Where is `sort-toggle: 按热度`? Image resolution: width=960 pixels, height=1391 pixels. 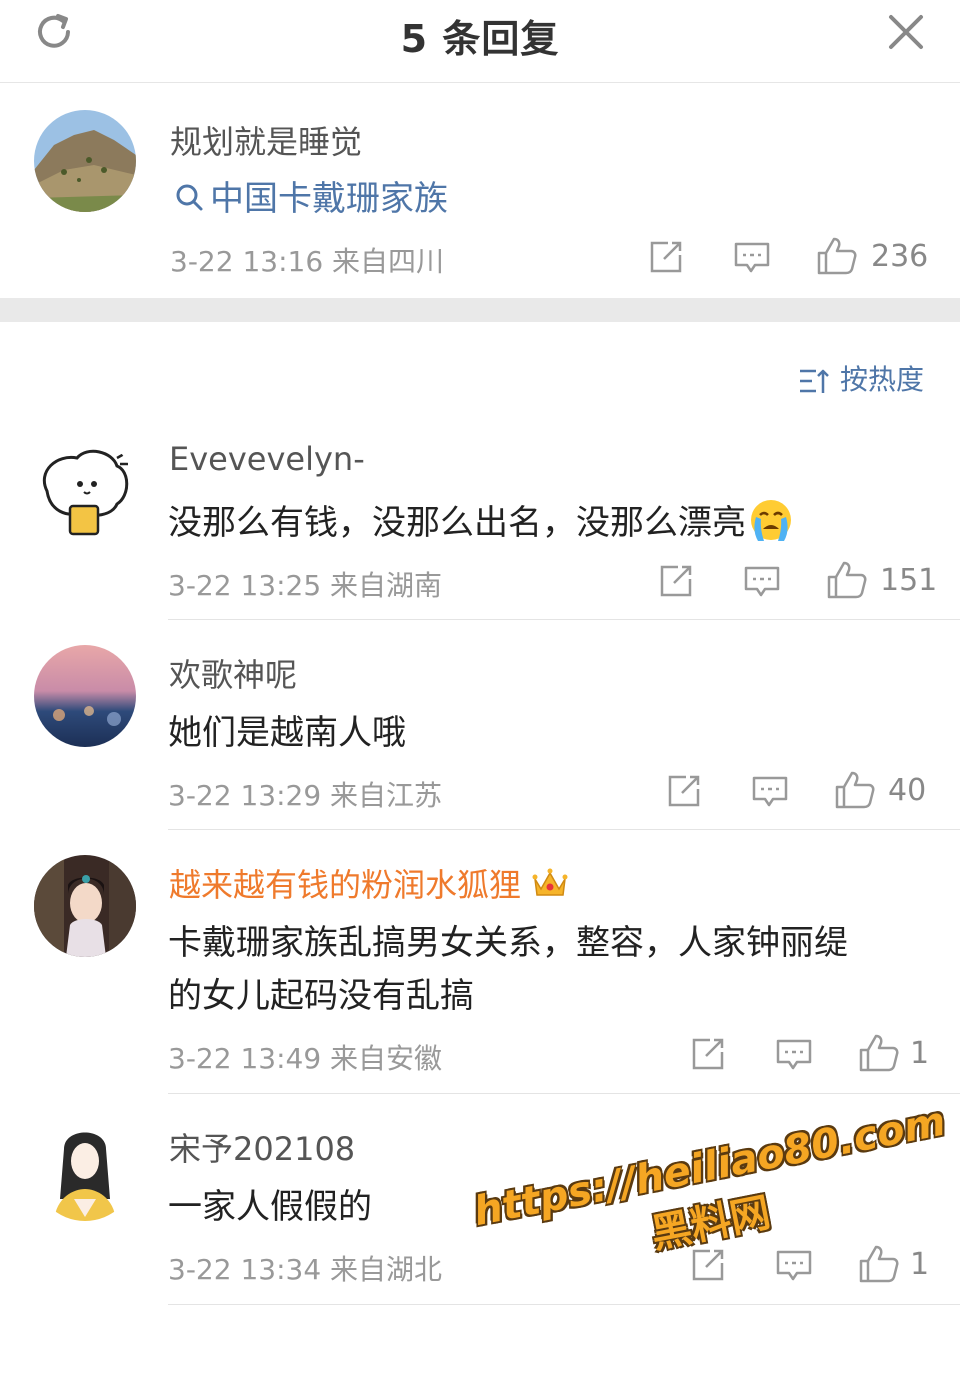
sort-toggle: 按热度 is located at coordinates (861, 378).